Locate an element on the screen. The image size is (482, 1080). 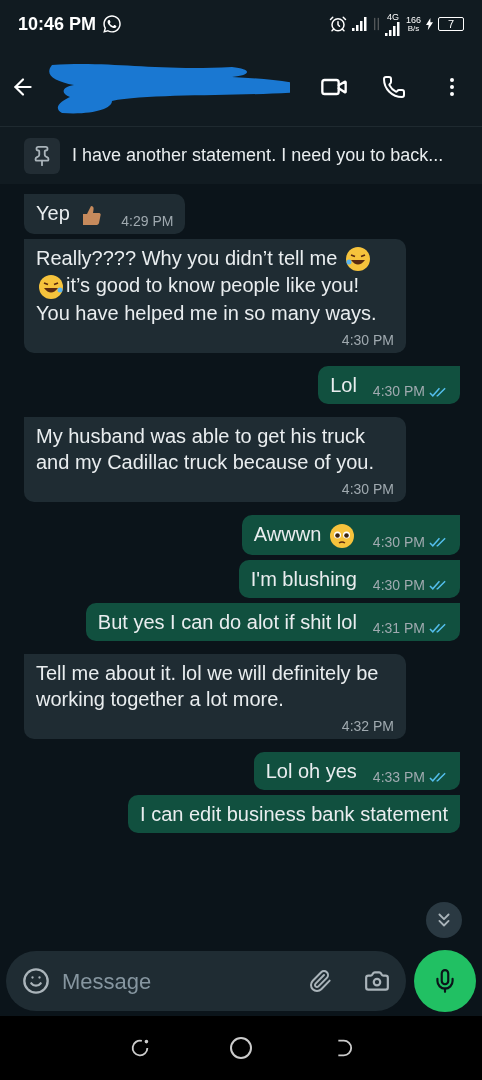
message-text: Really???? Why you didn’t tell me it’s good to know people like you! You have helped me in so many ways. is located at coordinates (207, 286).